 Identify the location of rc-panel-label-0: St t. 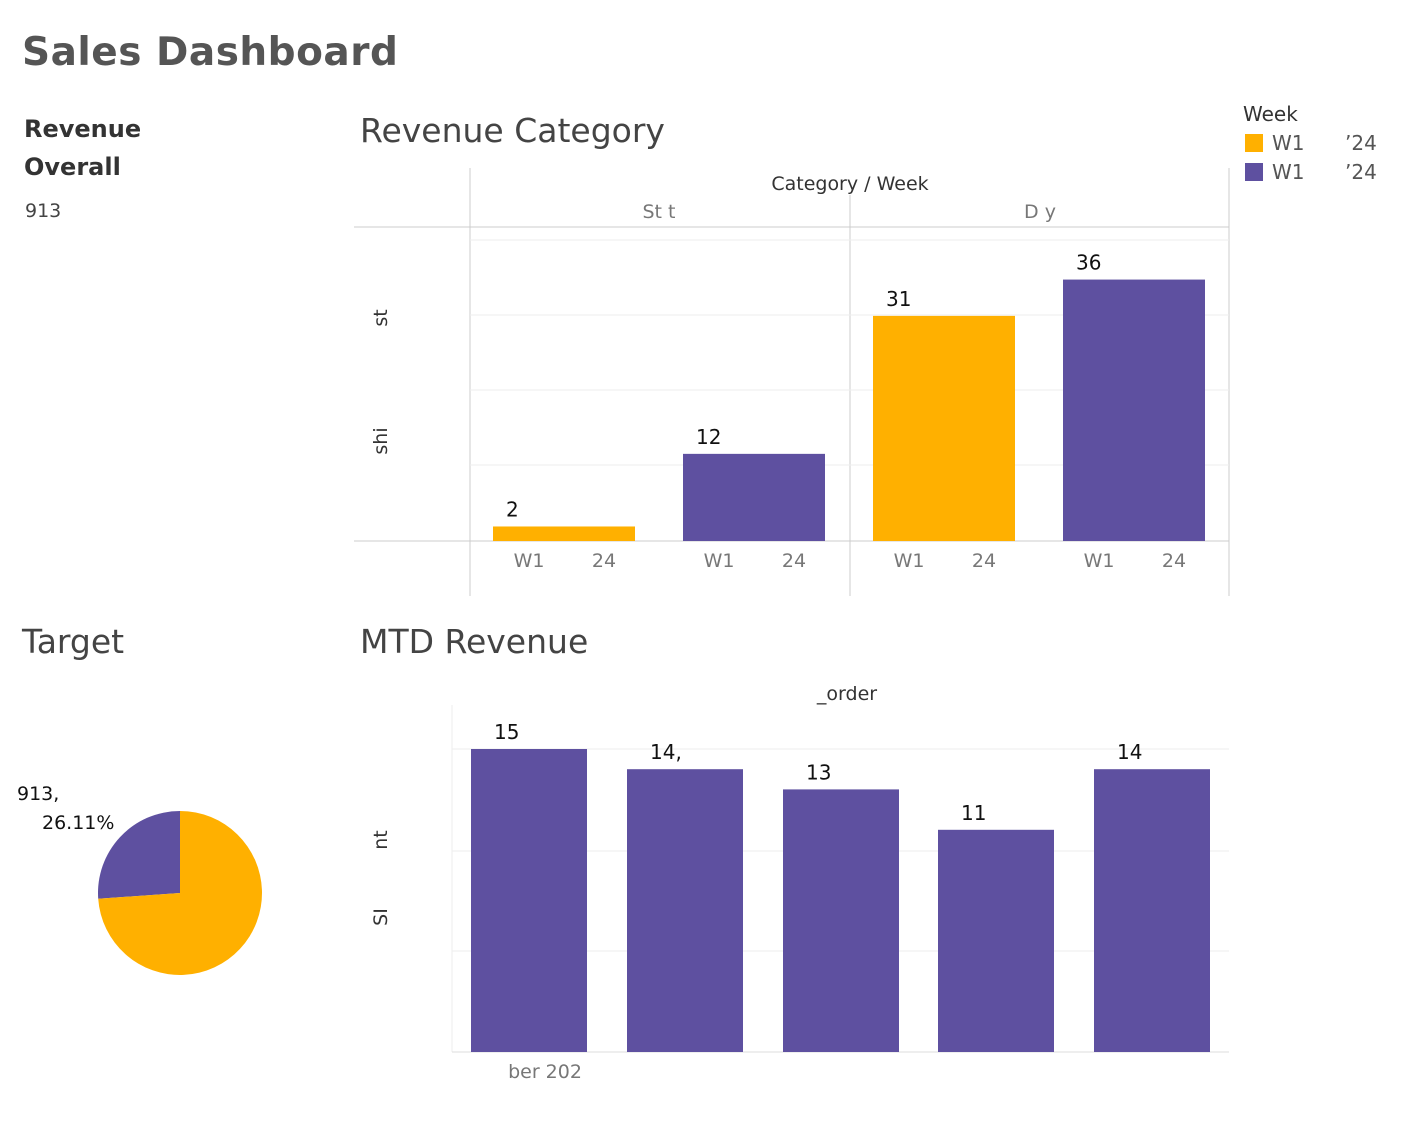
(659, 212).